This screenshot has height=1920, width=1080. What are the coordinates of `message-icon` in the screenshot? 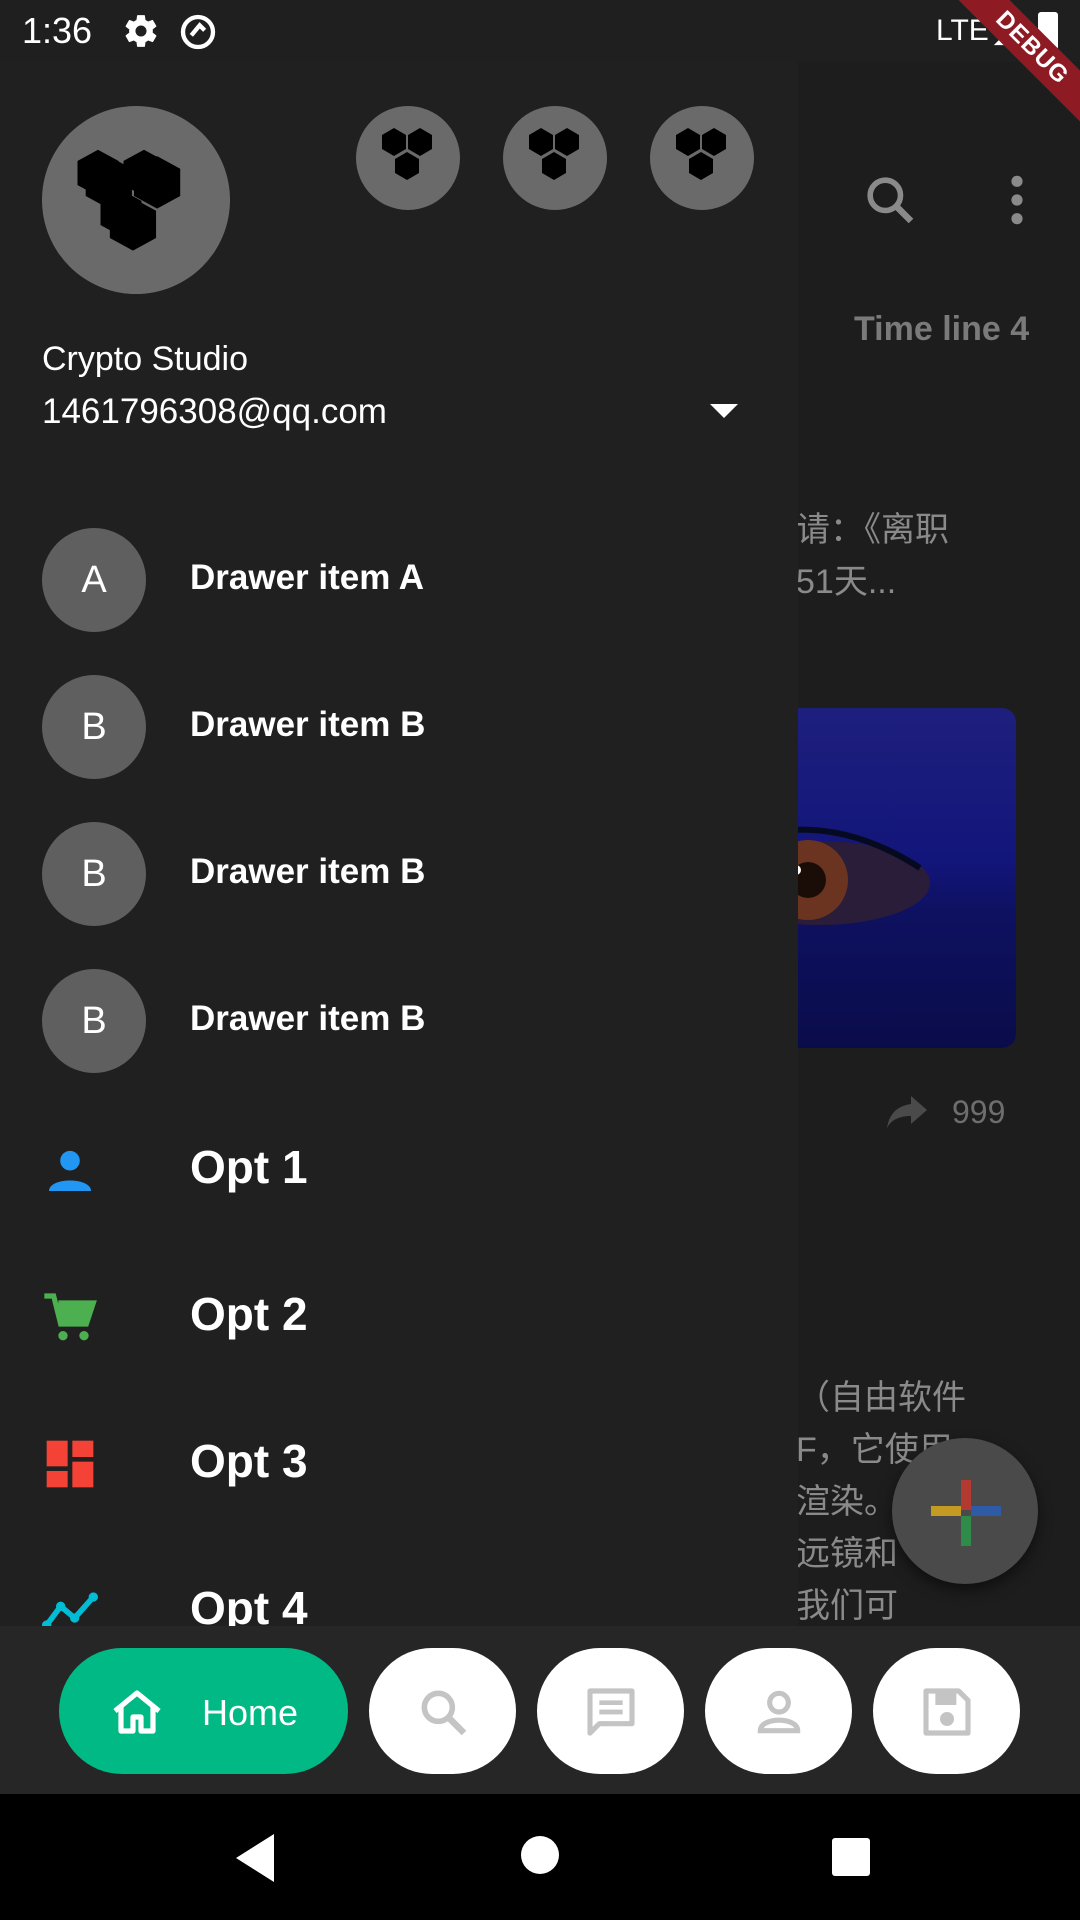 It's located at (611, 1712).